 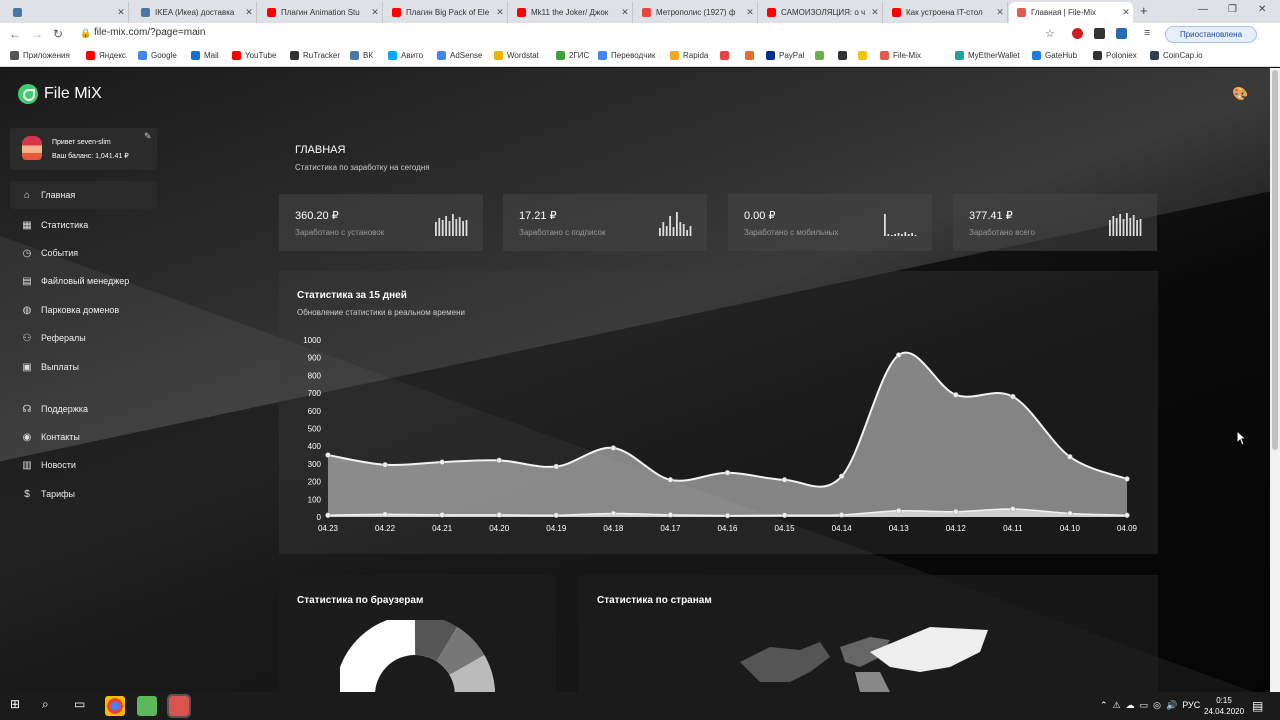 I want to click on bookmark-item: 2ГИС, so click(x=572, y=55).